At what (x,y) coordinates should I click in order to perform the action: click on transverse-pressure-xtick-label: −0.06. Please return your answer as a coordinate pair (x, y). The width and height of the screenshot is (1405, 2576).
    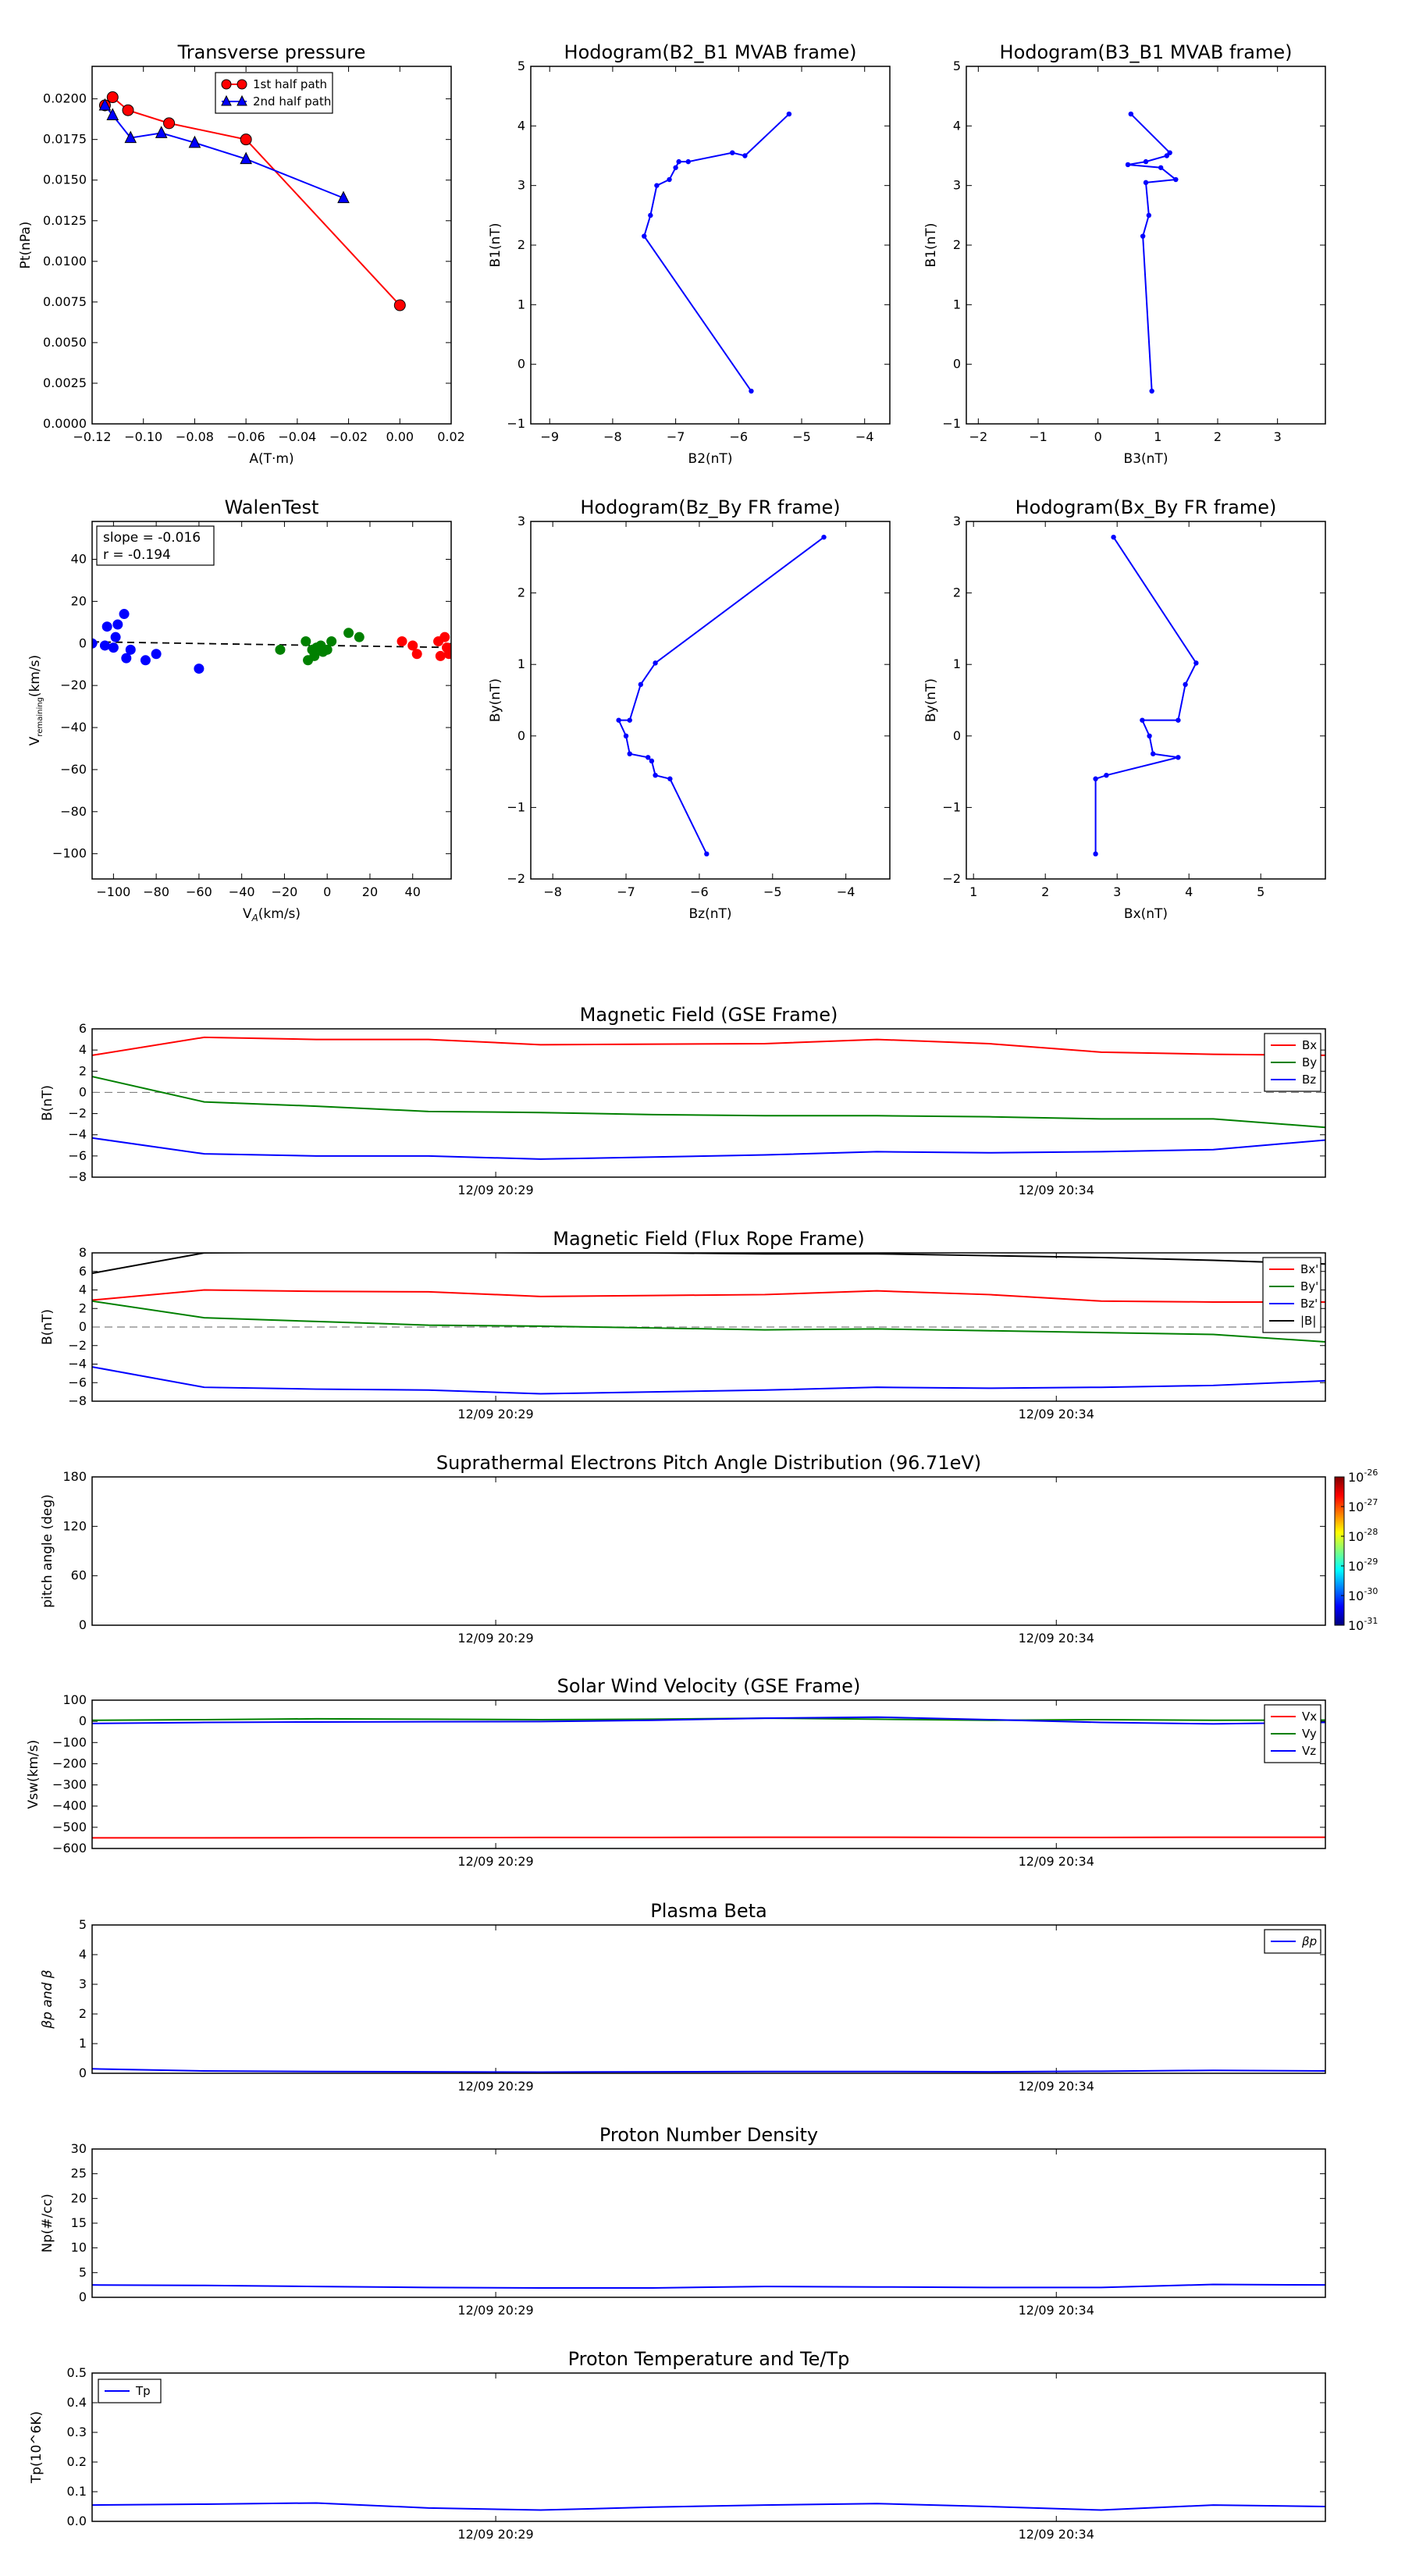
    Looking at the image, I should click on (246, 436).